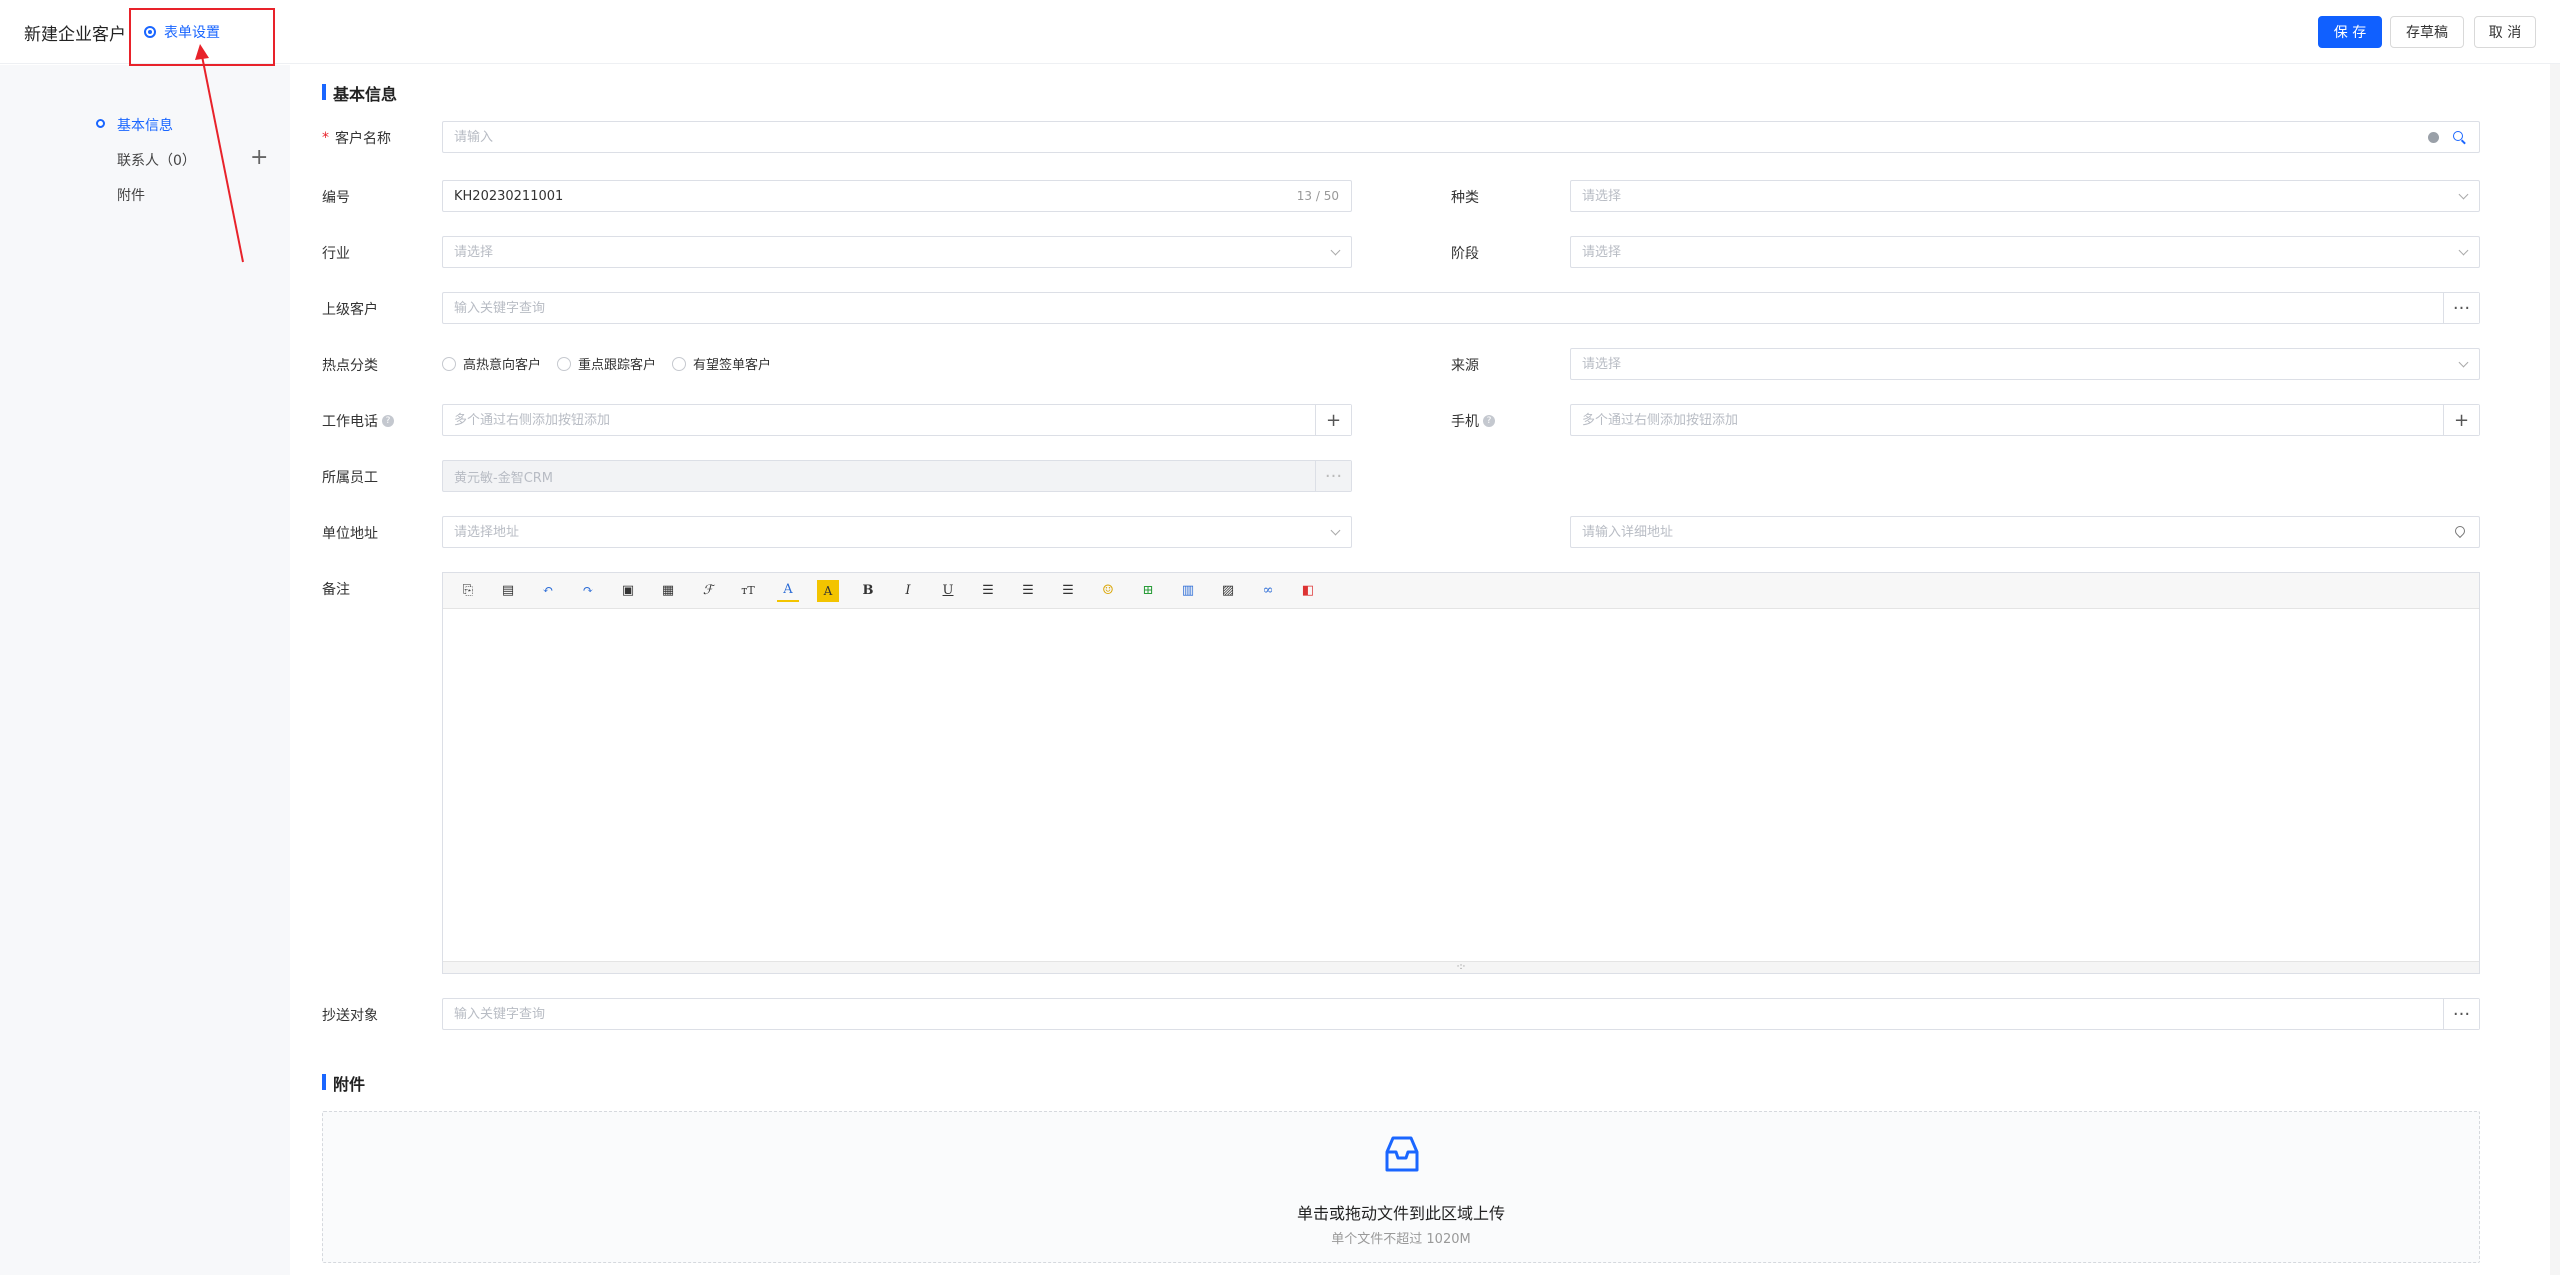 This screenshot has width=2560, height=1275. I want to click on undo-icon: ↶, so click(548, 591).